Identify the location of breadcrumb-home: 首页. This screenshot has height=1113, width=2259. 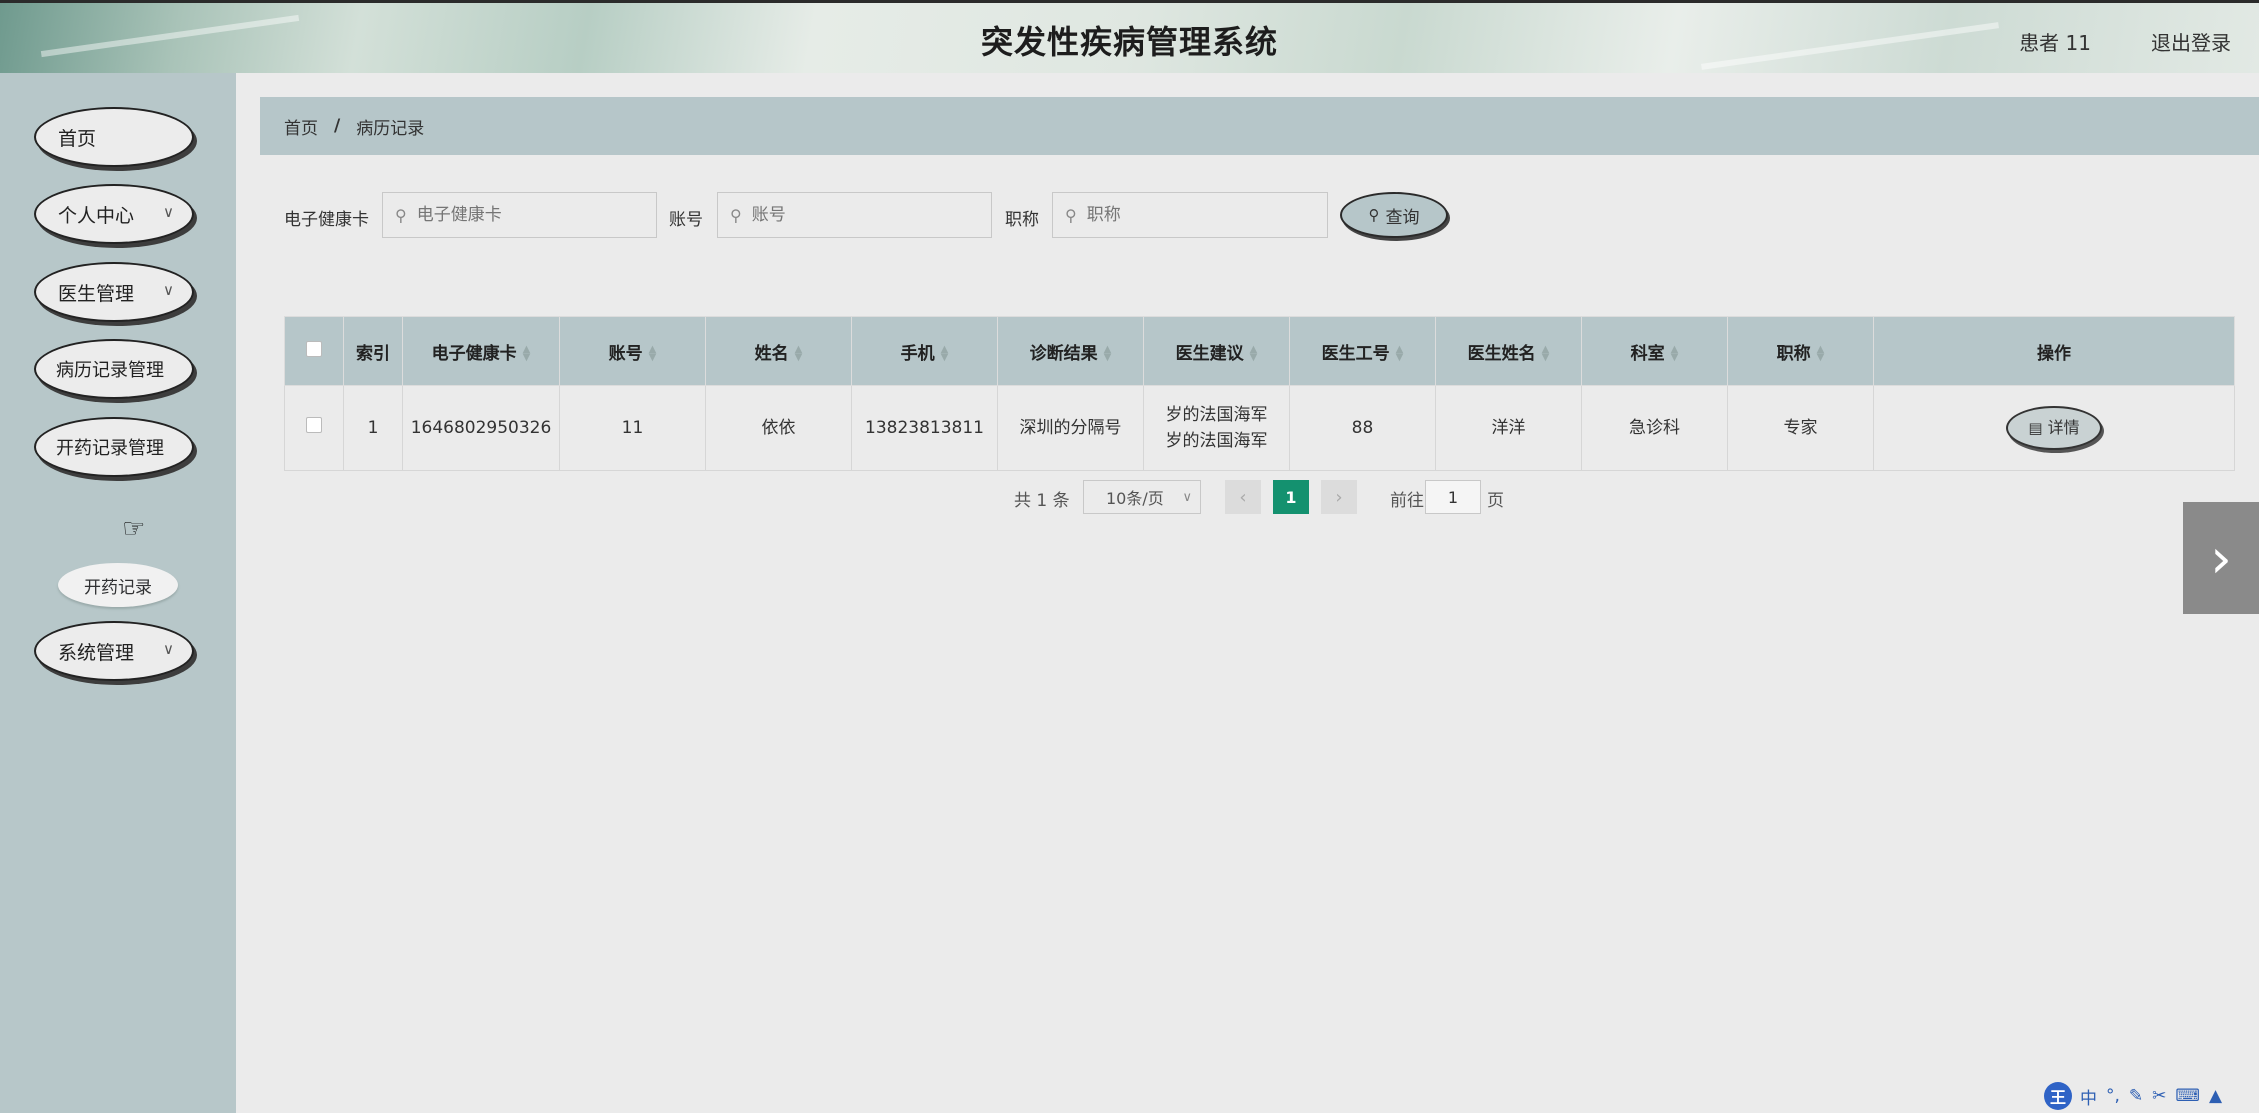
(301, 126).